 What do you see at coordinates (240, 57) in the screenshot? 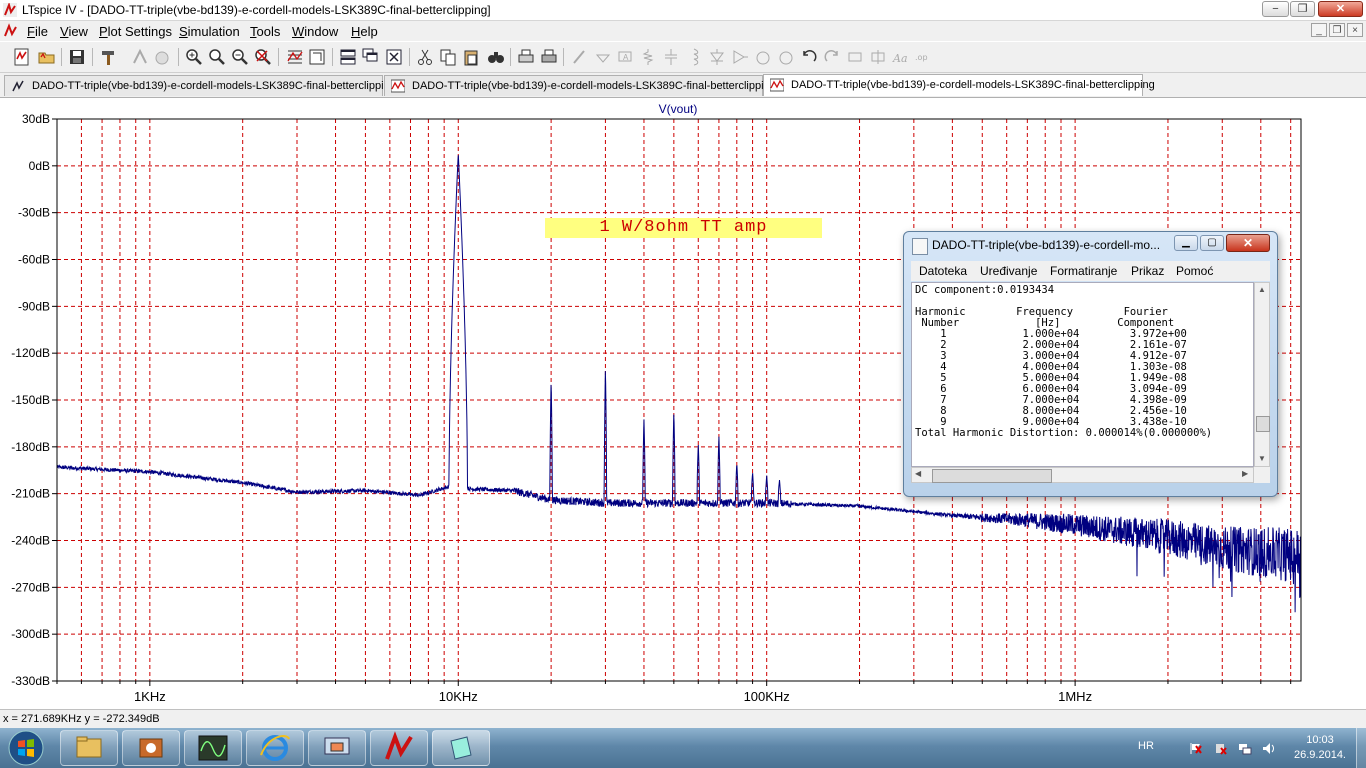
I see `zoom-out-icon` at bounding box center [240, 57].